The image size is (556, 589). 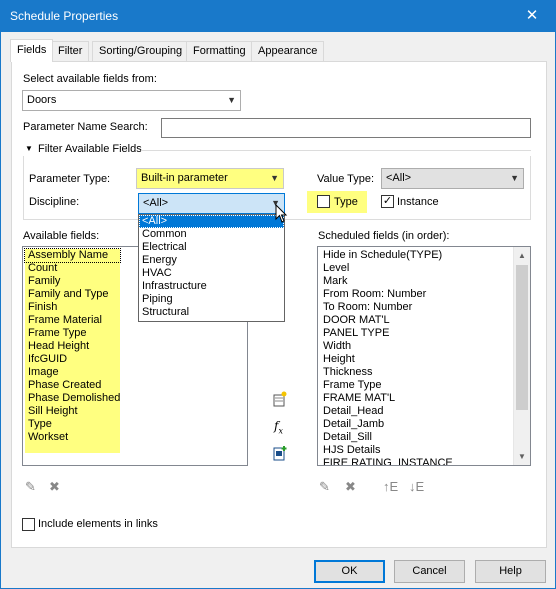 What do you see at coordinates (415, 411) in the screenshot?
I see `list-item: Detail_Head` at bounding box center [415, 411].